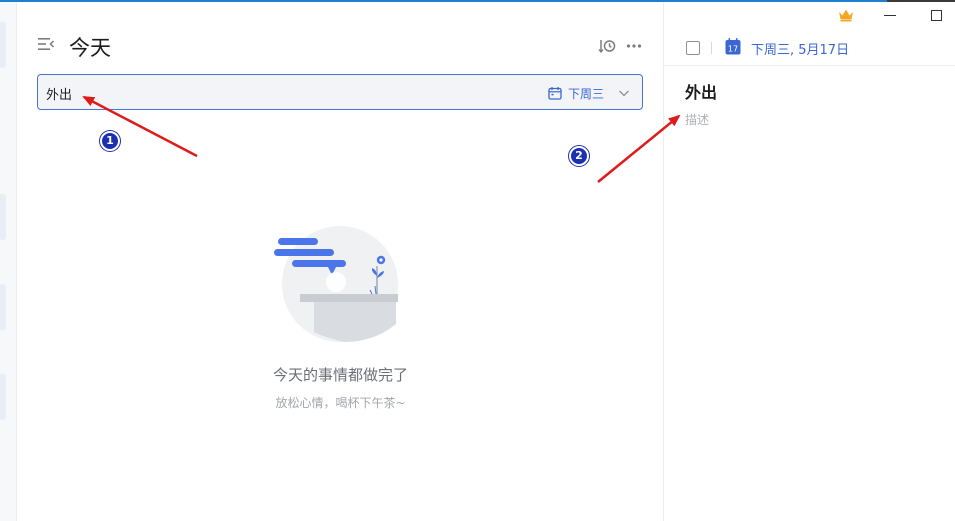 This screenshot has height=521, width=955. What do you see at coordinates (110, 141) in the screenshot?
I see `annotation-badge-1: 1` at bounding box center [110, 141].